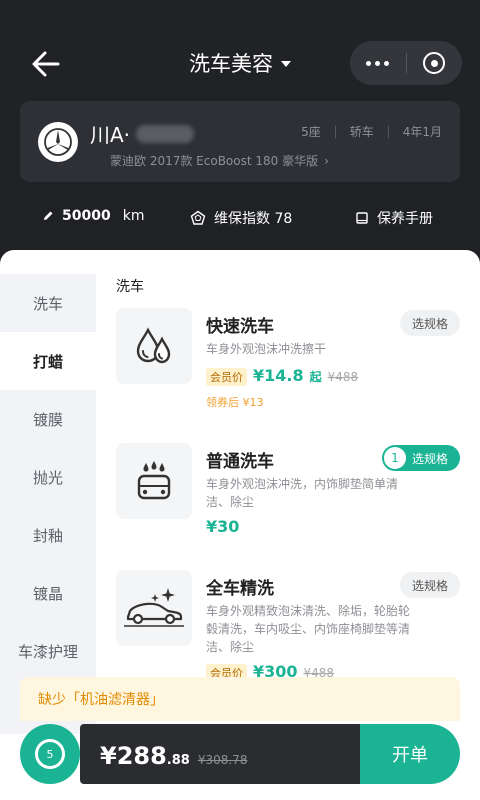 This screenshot has height=800, width=480. Describe the element at coordinates (198, 217) in the screenshot. I see `pentagon-icon` at that location.